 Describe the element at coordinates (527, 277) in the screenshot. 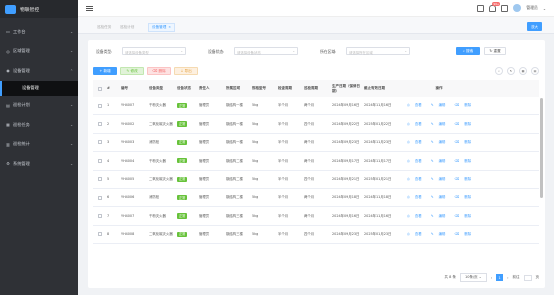

I see `goto-page-input` at that location.